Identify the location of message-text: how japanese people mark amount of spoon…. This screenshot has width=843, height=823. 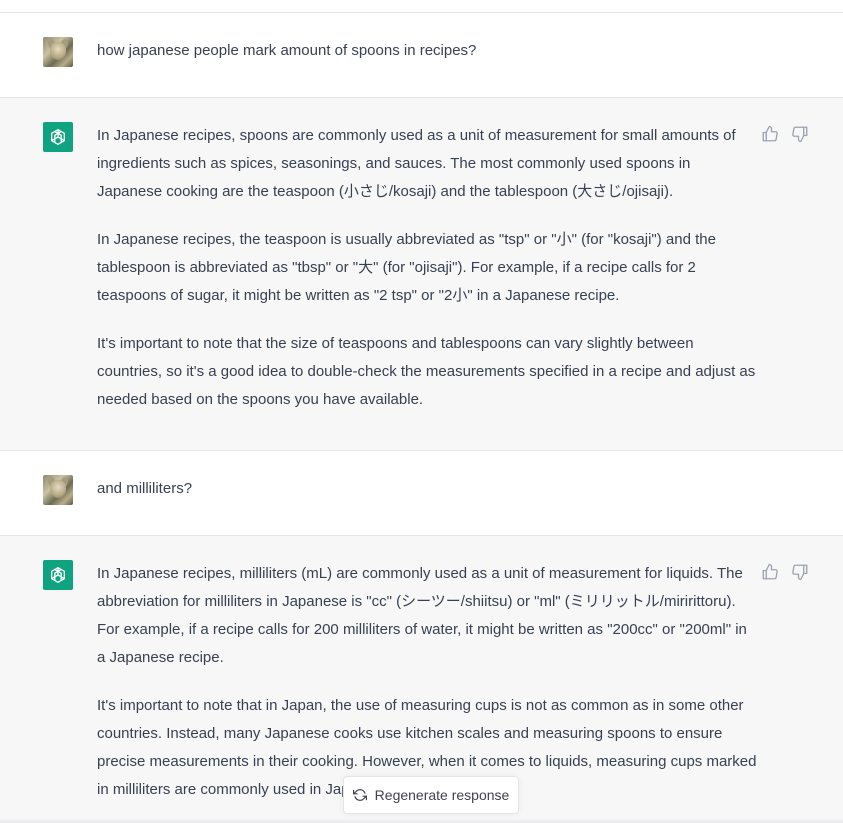
(427, 51).